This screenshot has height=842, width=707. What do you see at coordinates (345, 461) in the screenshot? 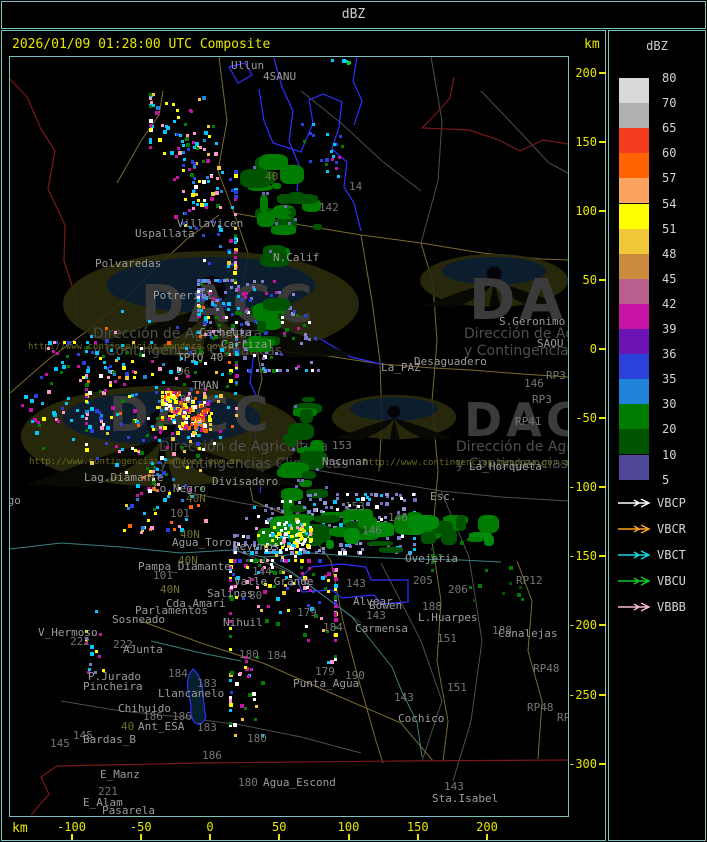
I see `place-label: Nacunan` at bounding box center [345, 461].